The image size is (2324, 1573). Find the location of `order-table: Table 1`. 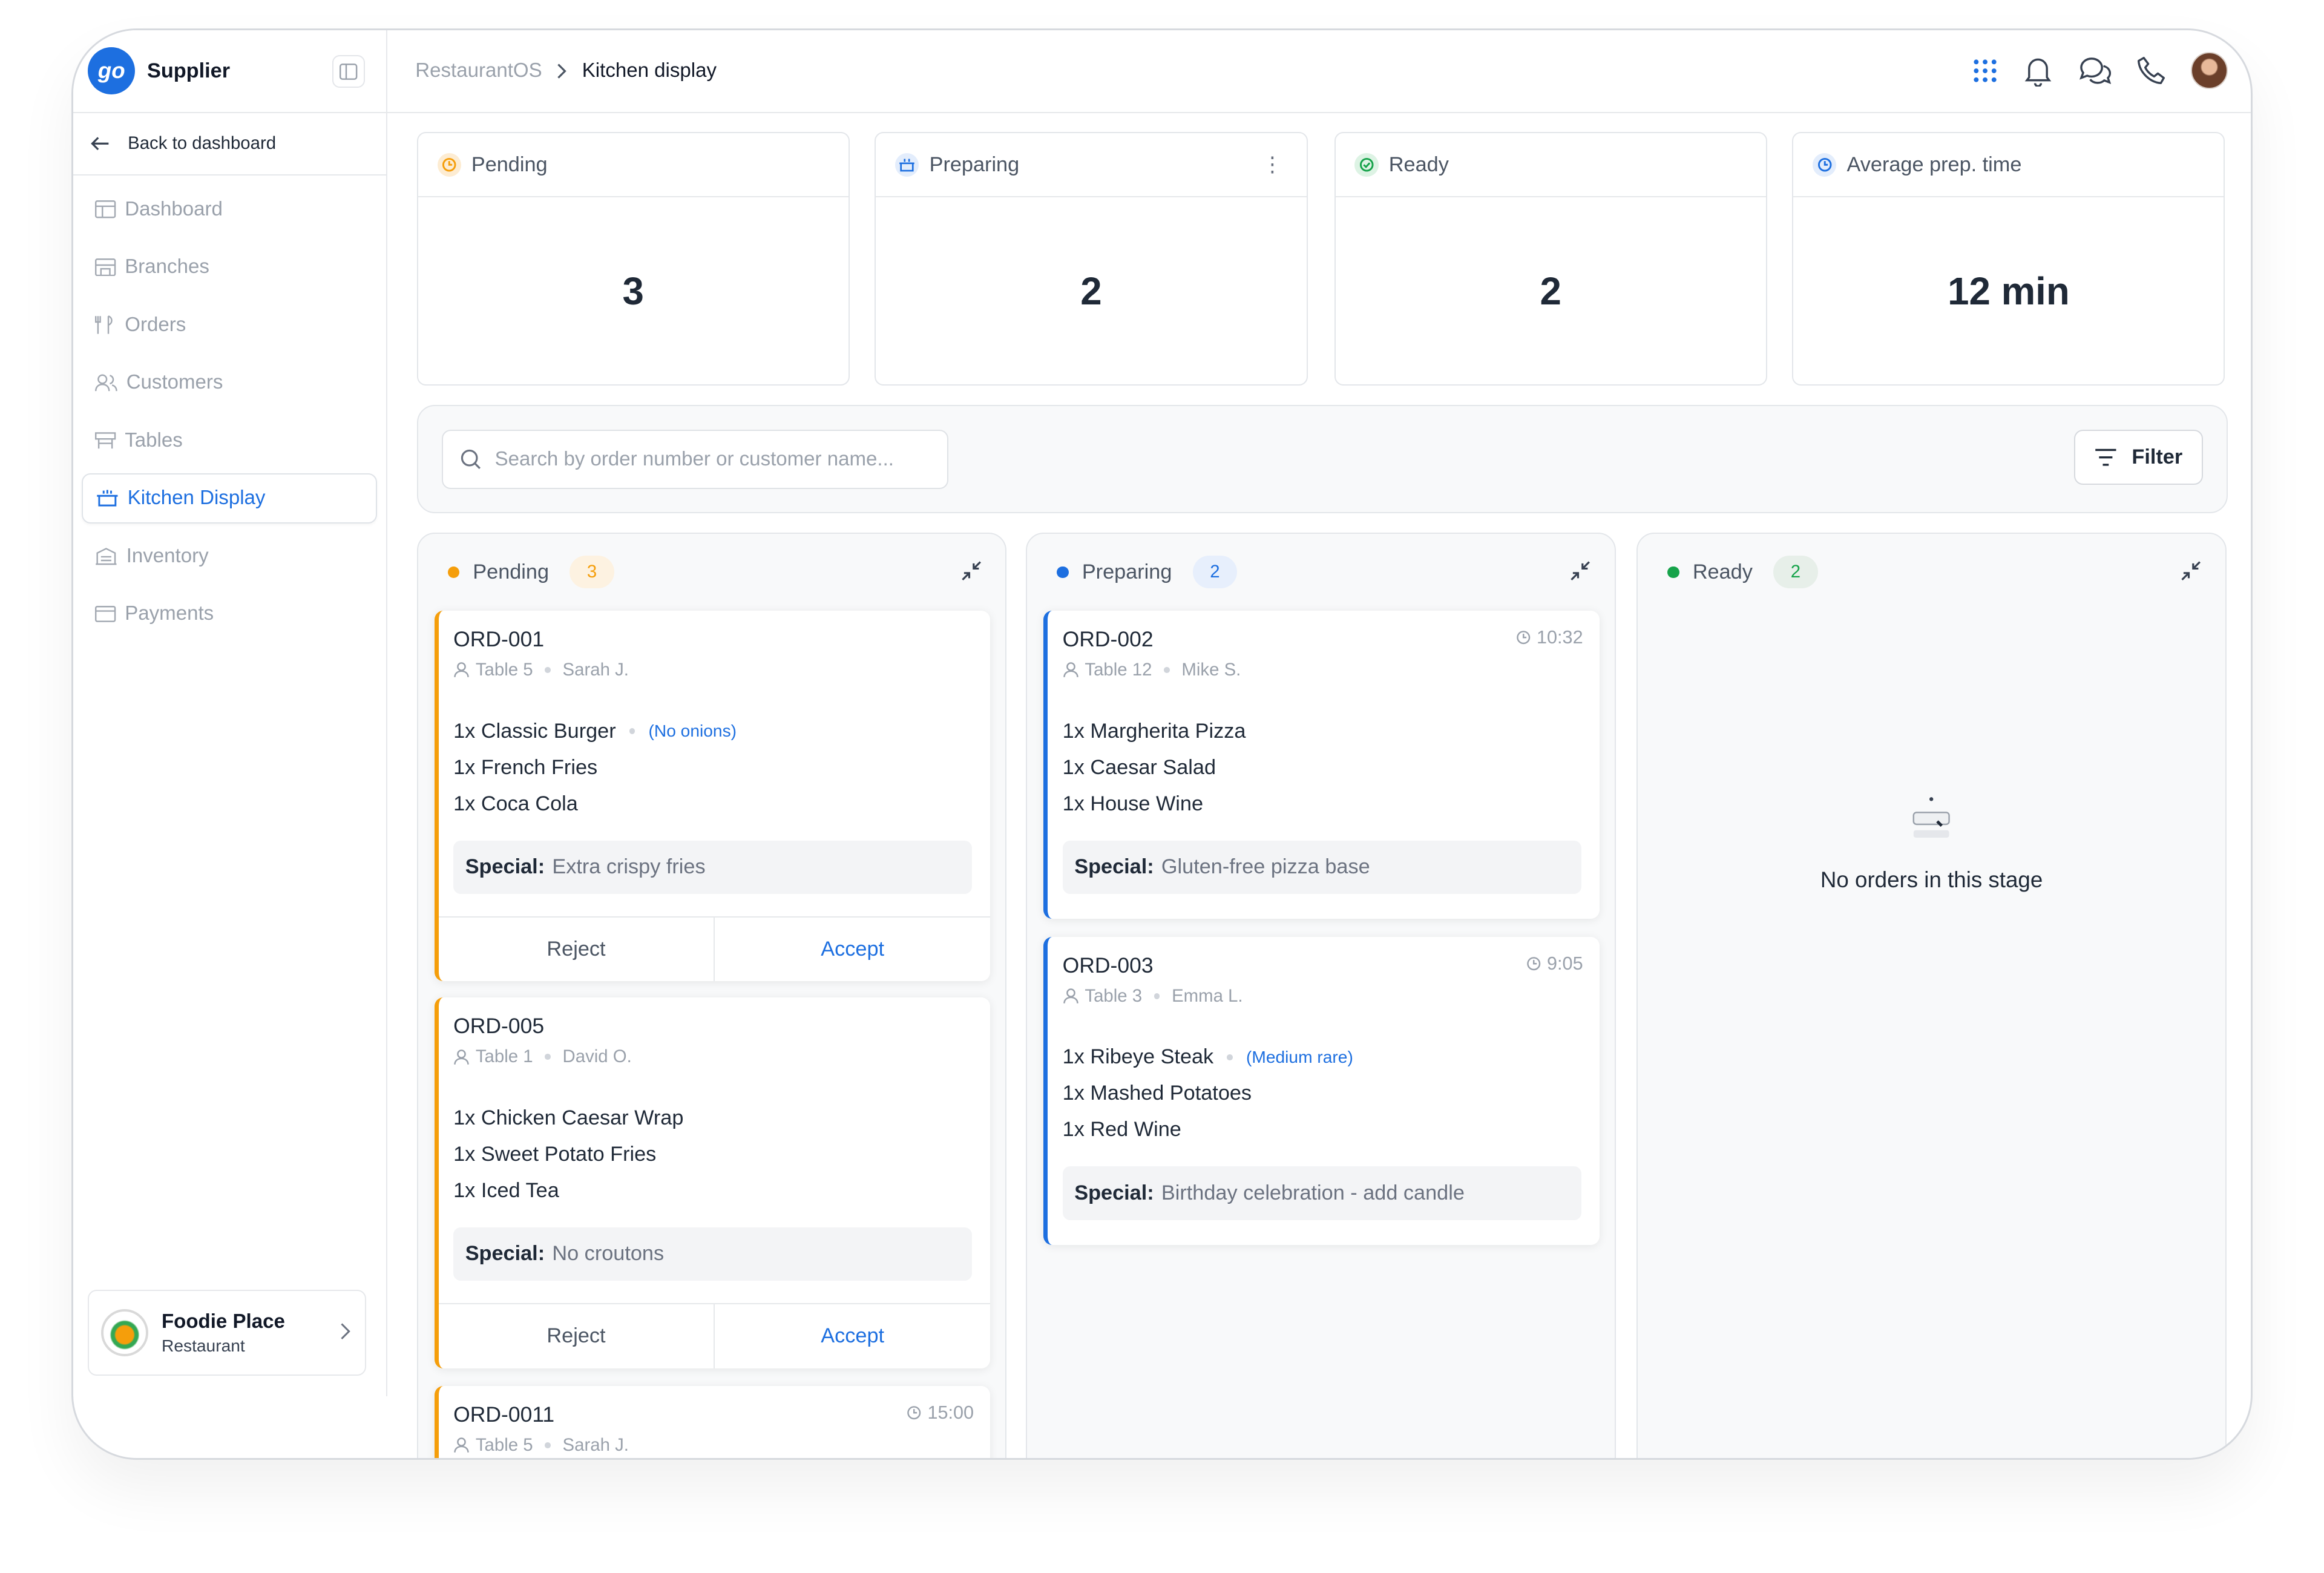

order-table: Table 1 is located at coordinates (504, 1056).